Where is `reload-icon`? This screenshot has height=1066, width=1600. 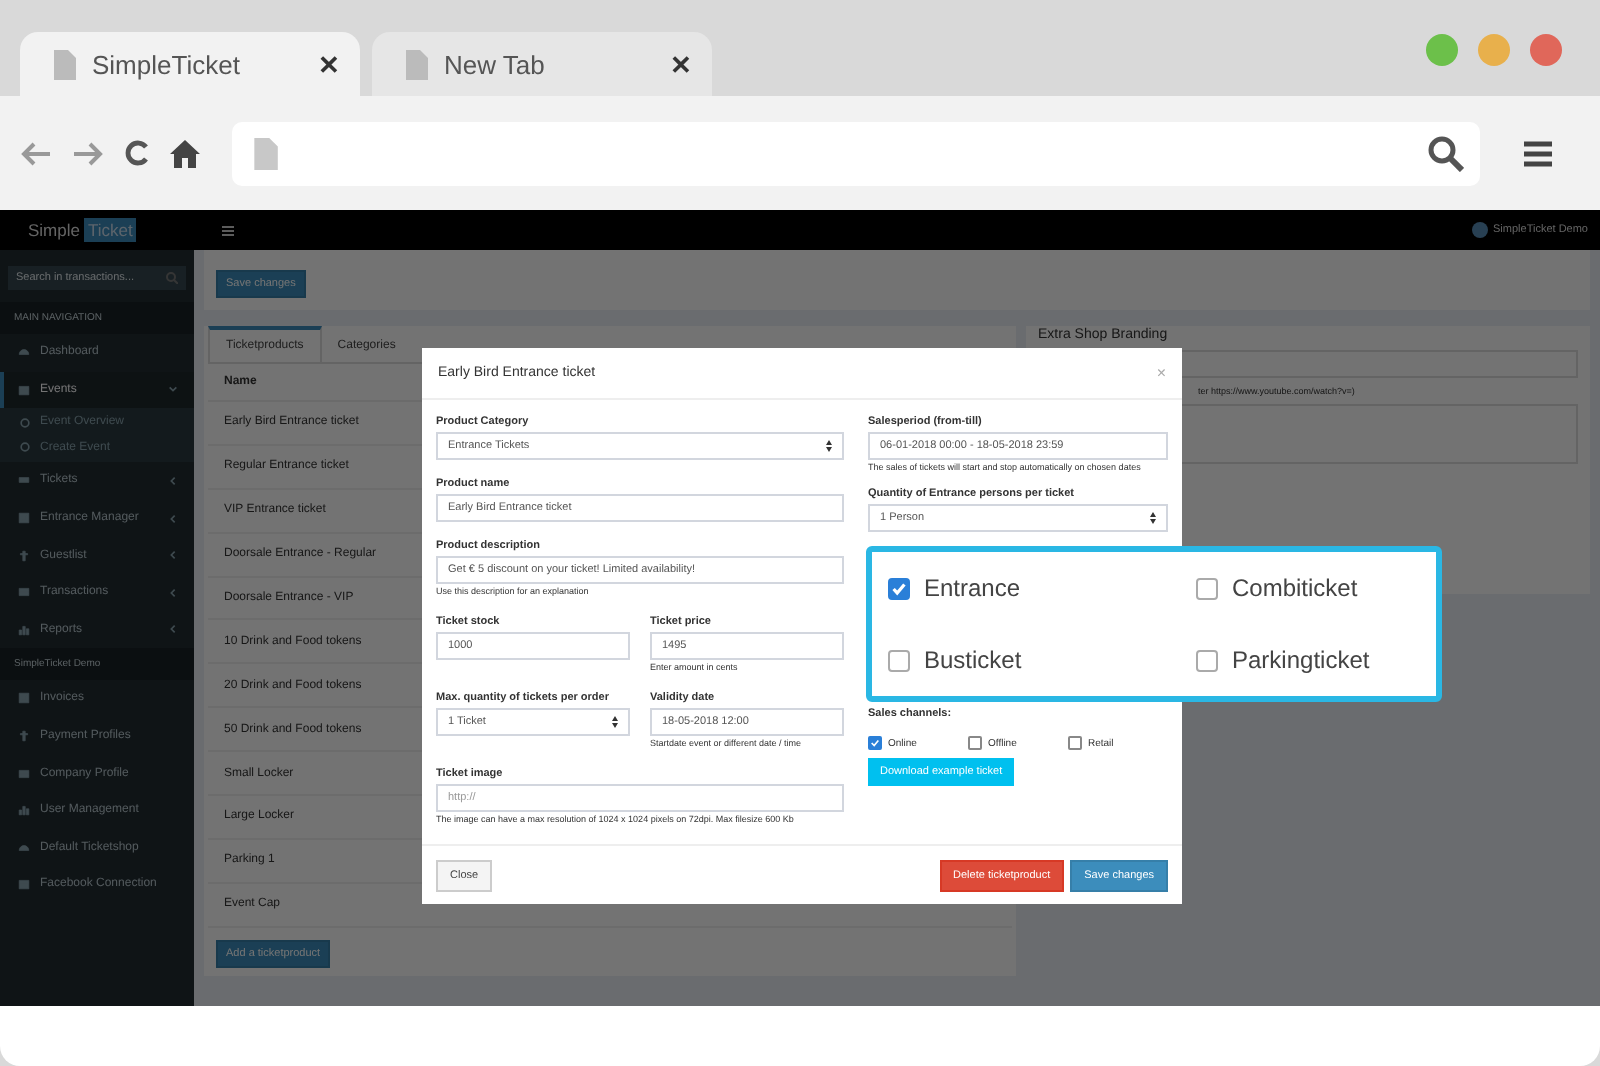 reload-icon is located at coordinates (137, 153).